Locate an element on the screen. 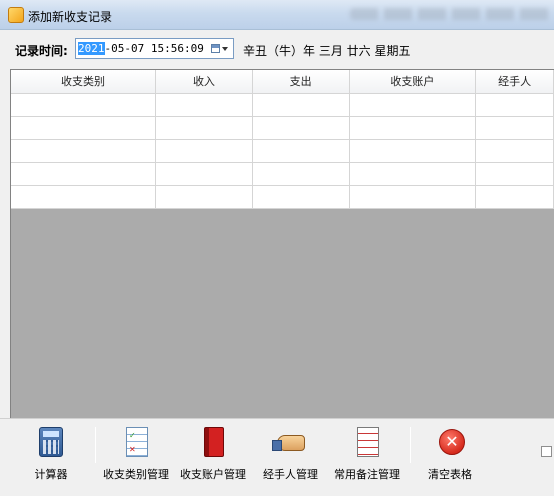  option-checkbox is located at coordinates (546, 451).